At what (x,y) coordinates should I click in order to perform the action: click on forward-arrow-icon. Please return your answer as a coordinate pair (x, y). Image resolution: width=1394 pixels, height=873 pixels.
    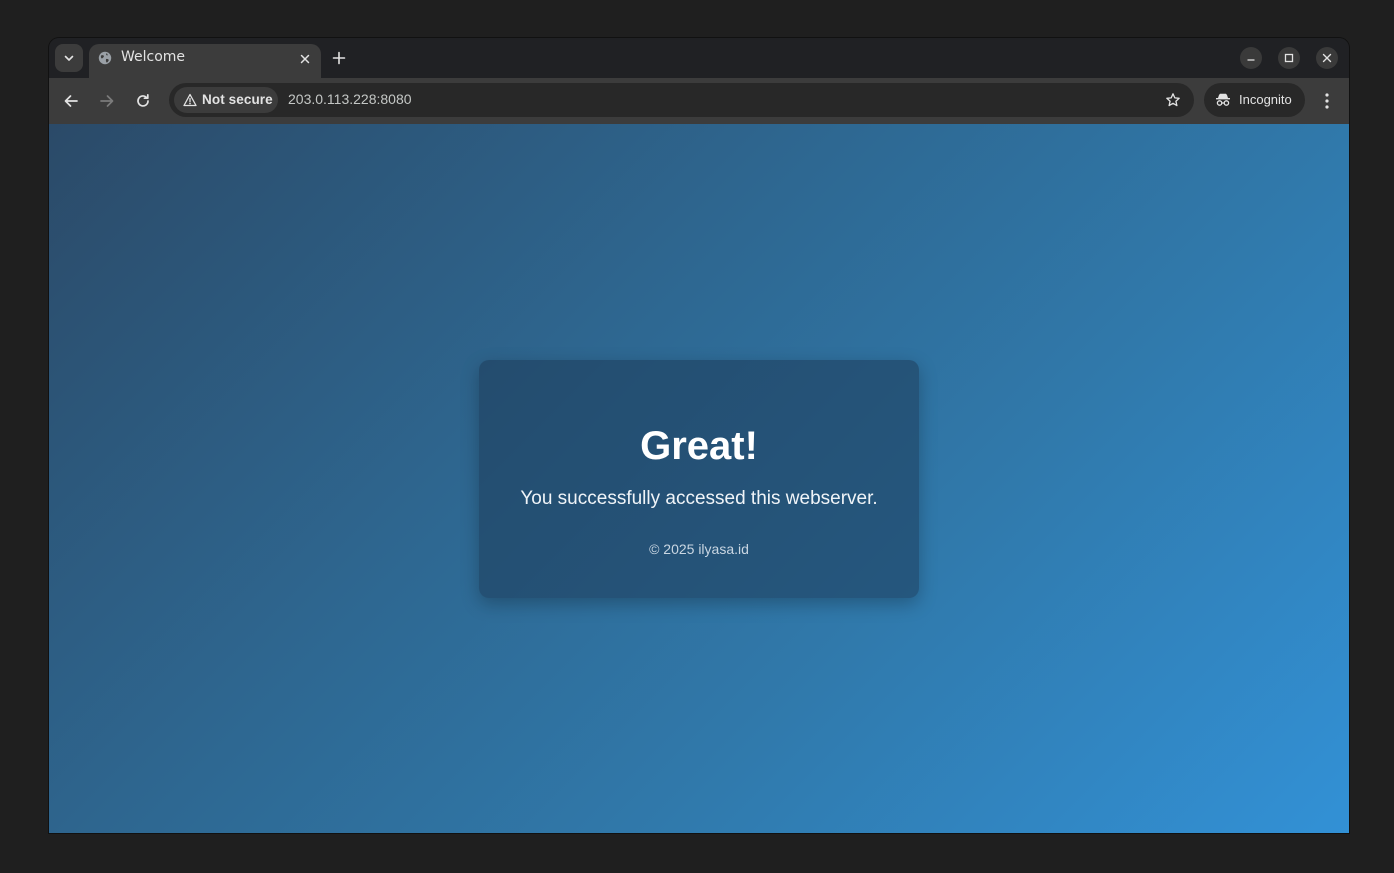
    Looking at the image, I should click on (107, 101).